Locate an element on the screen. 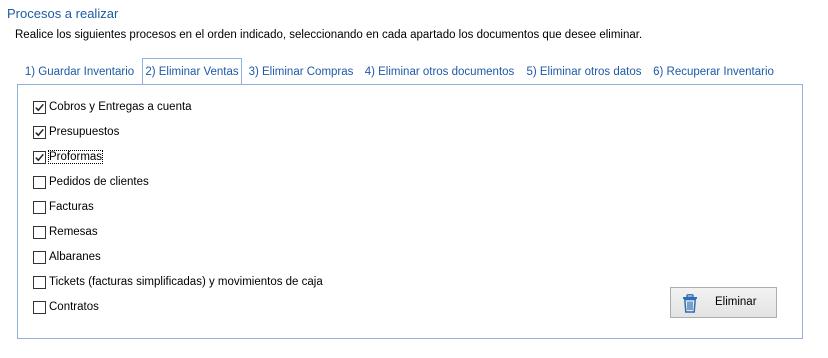  option-label: Albaranes is located at coordinates (75, 257).